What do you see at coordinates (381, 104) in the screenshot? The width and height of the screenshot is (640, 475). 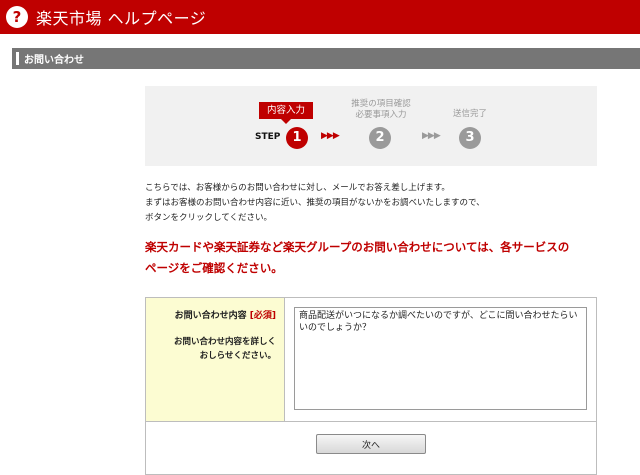 I see `step-2-label-line1: 推奨の項目確認` at bounding box center [381, 104].